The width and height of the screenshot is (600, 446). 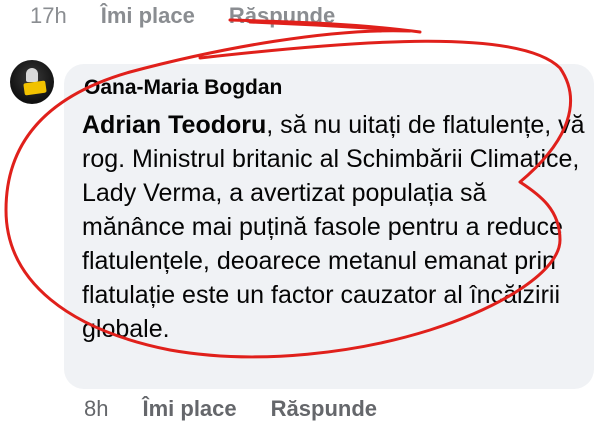 What do you see at coordinates (174, 125) in the screenshot?
I see `comment-mention: Adrian Teodoru` at bounding box center [174, 125].